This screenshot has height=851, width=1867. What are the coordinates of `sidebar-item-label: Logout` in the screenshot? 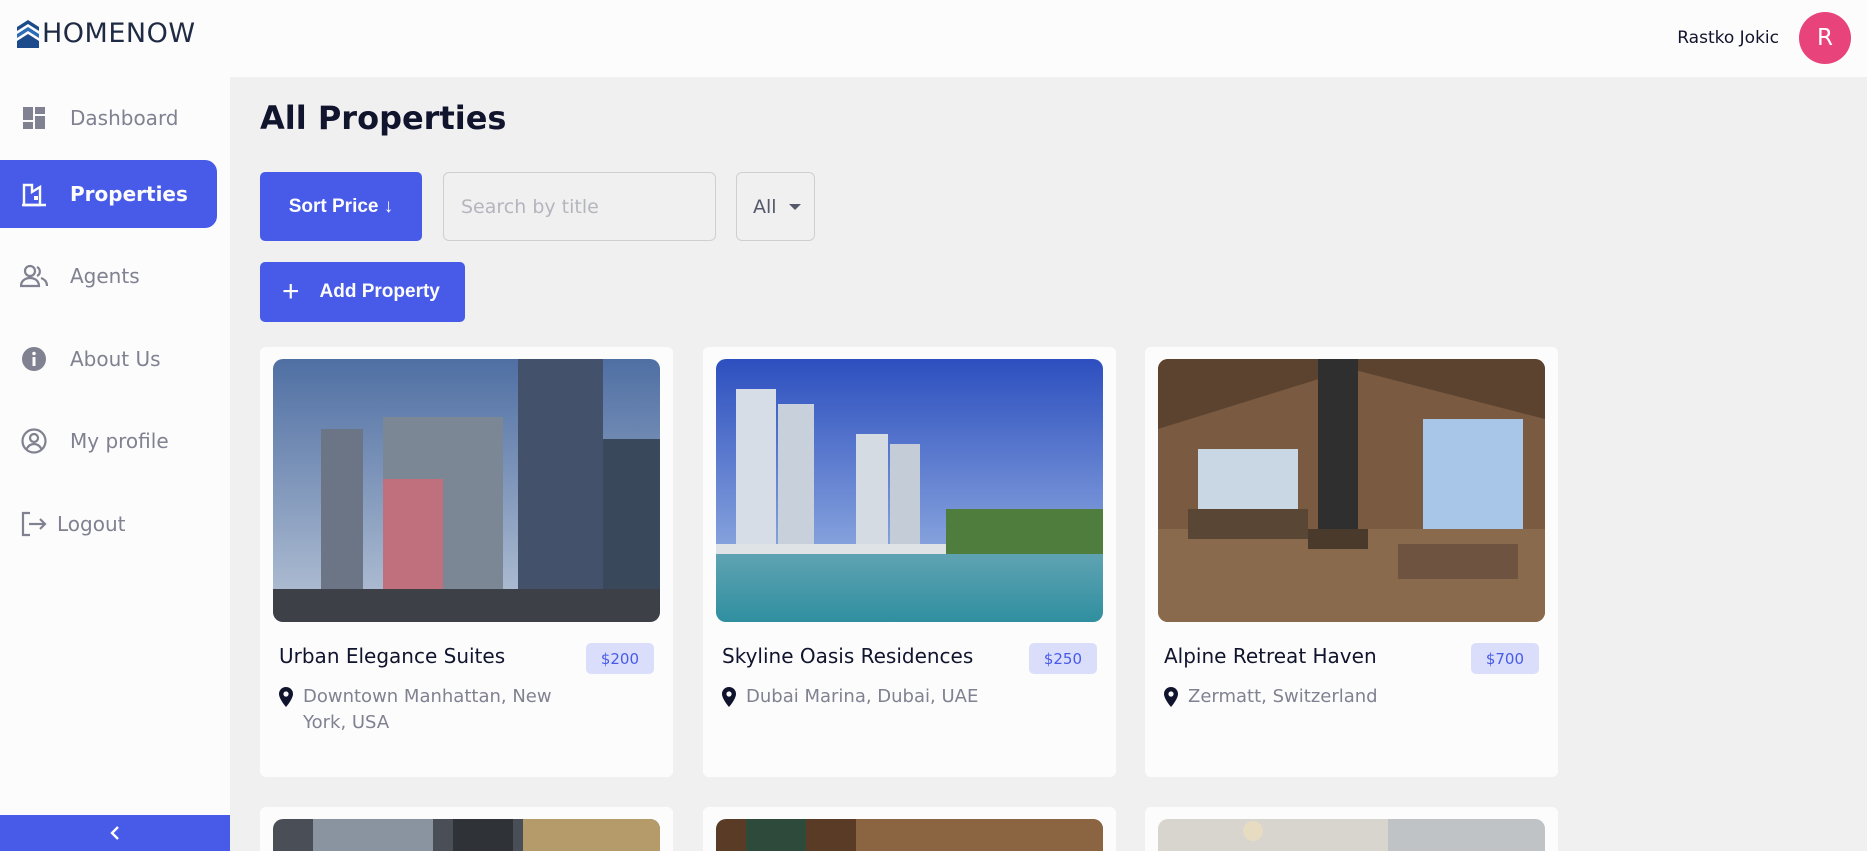 It's located at (91, 524).